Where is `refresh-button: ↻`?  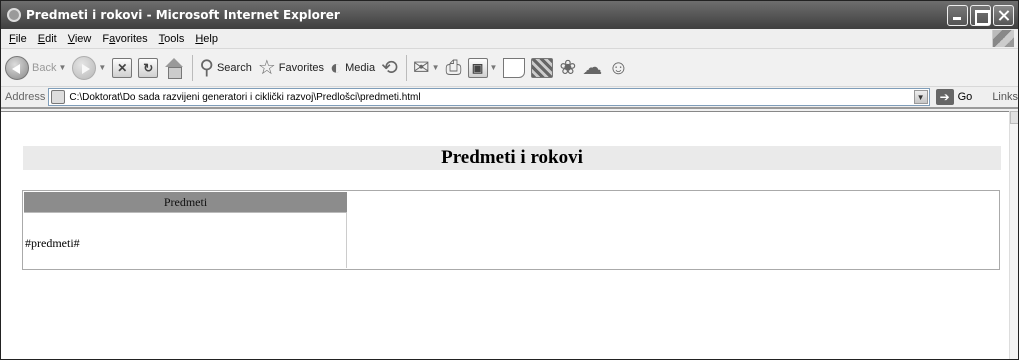
refresh-button: ↻ is located at coordinates (148, 67).